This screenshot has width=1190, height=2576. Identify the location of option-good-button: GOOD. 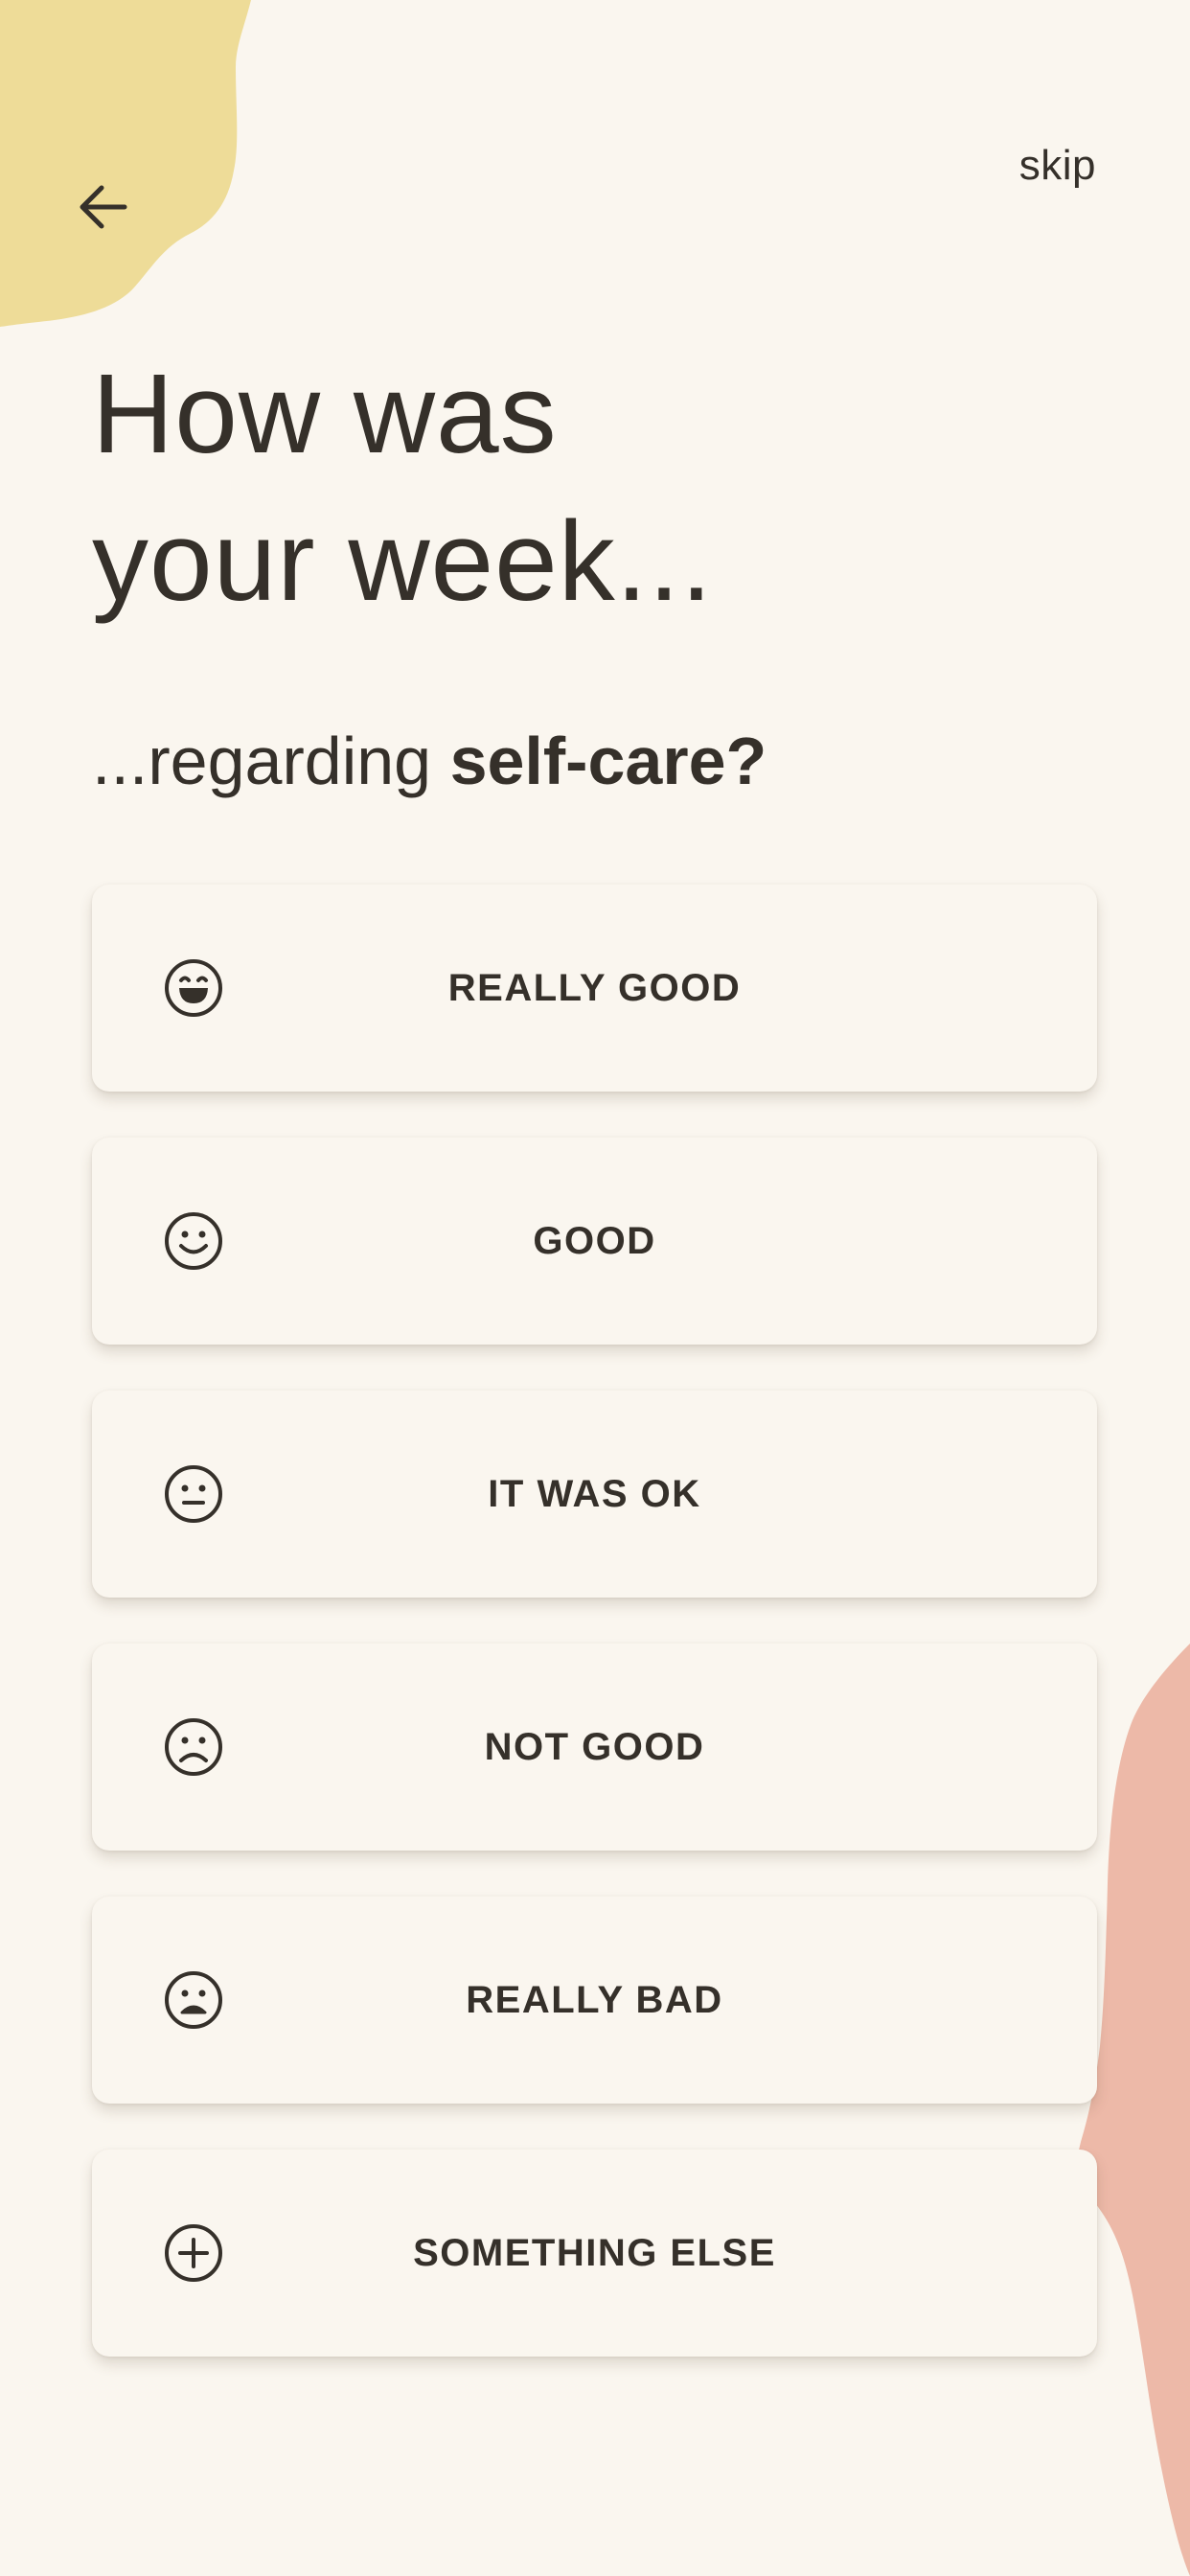
(594, 1241).